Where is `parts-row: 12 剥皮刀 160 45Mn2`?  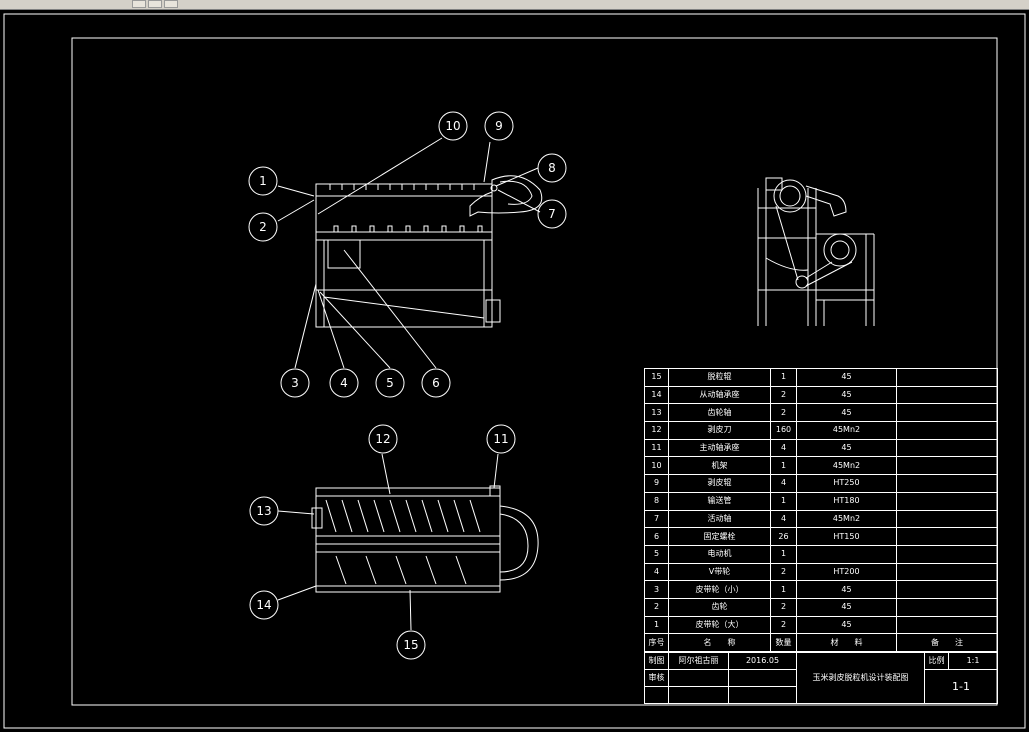
parts-row: 12 剥皮刀 160 45Mn2 is located at coordinates (821, 430).